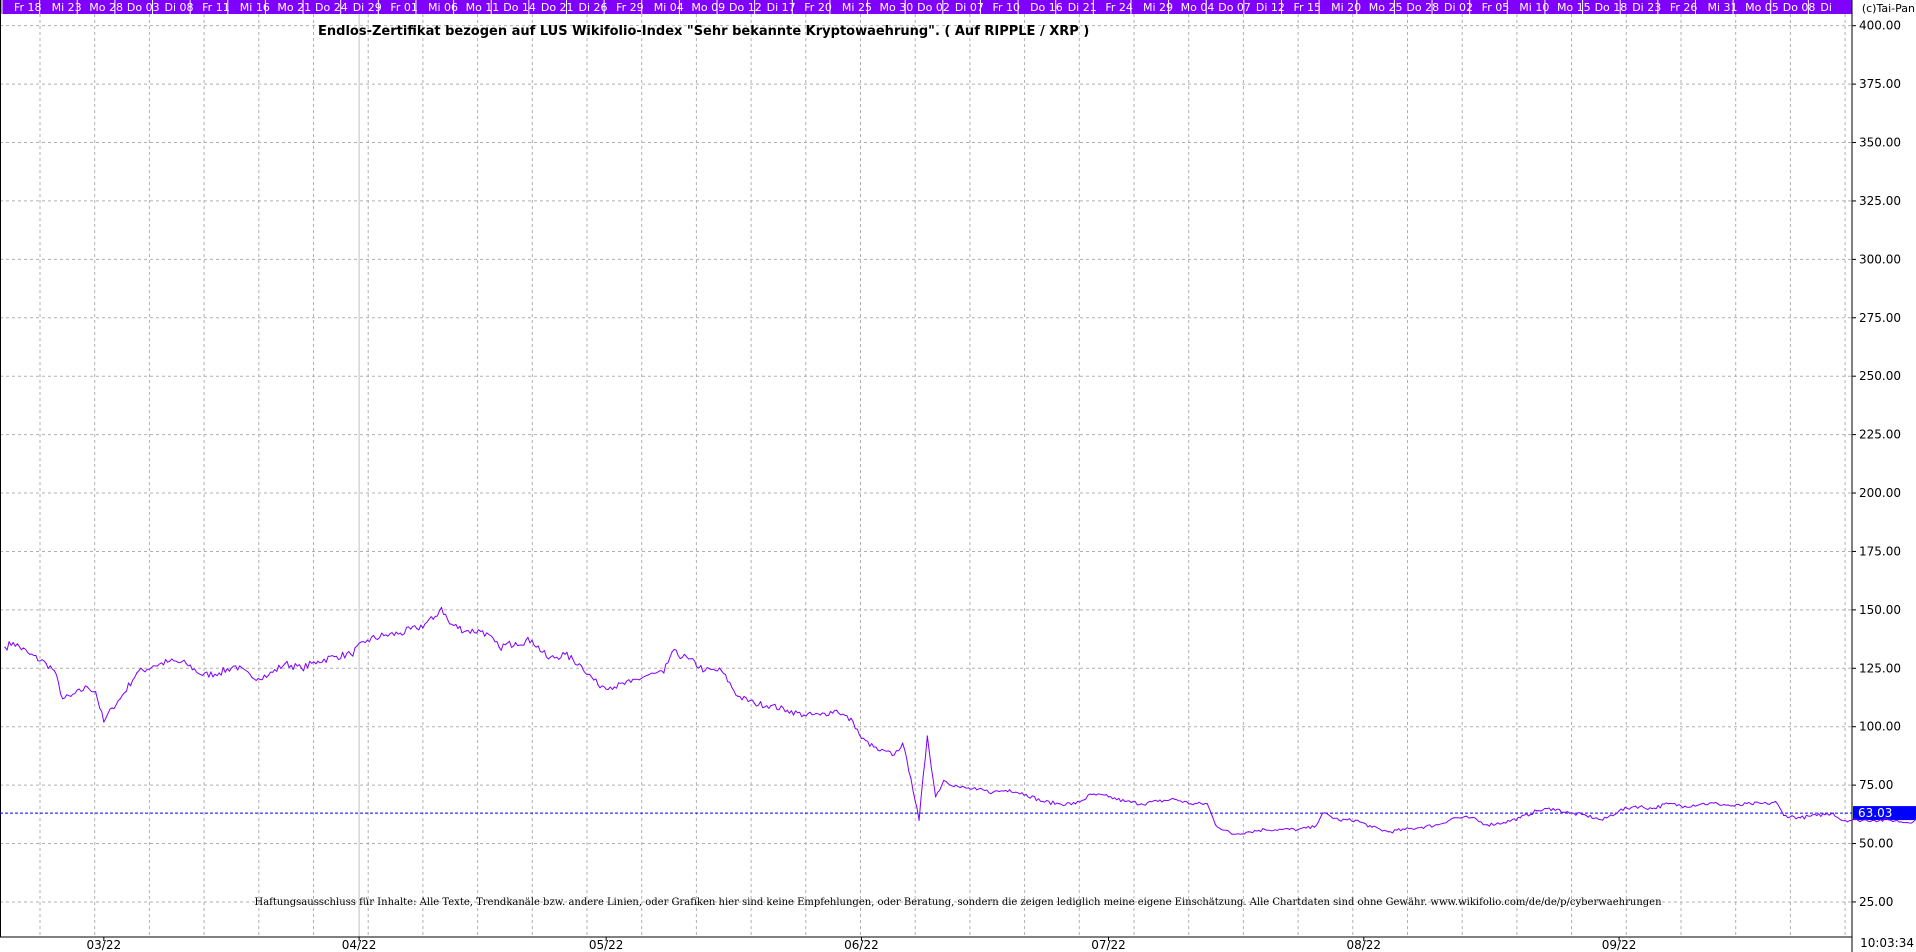 This screenshot has width=1916, height=952. I want to click on date-bar-label: Fr 05, so click(1496, 7).